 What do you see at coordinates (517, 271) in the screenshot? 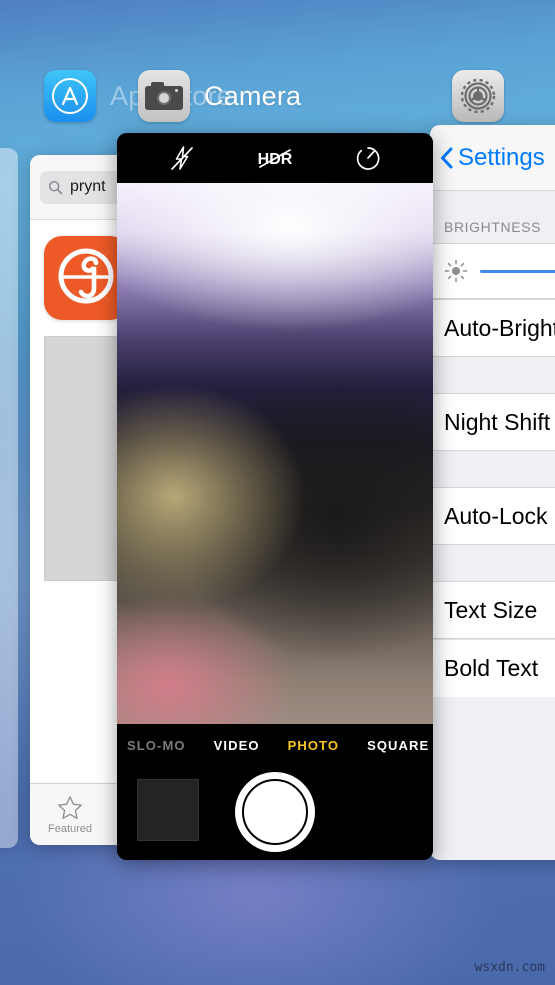
I see `brightness-slider` at bounding box center [517, 271].